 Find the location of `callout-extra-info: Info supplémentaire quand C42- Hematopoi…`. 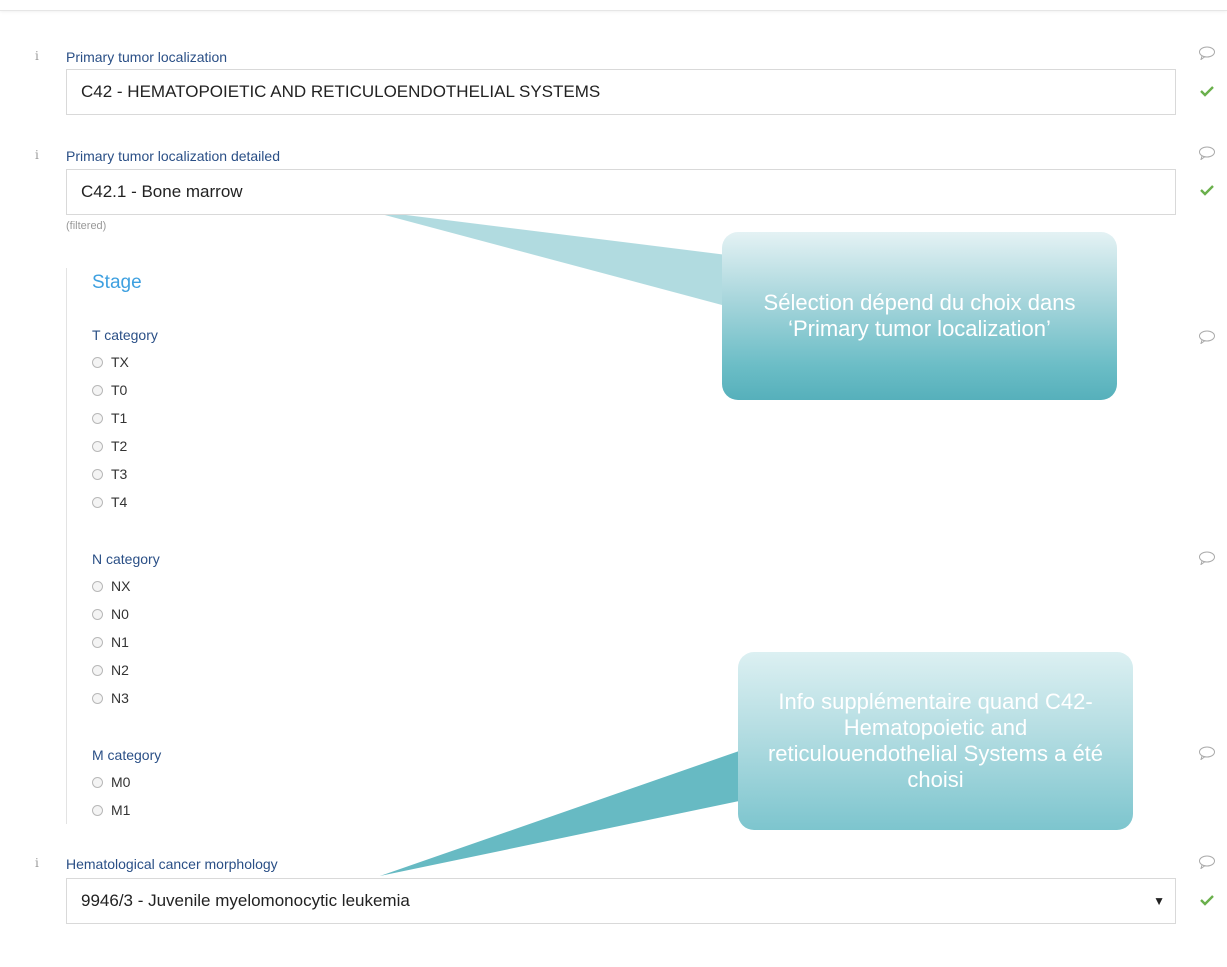

callout-extra-info: Info supplémentaire quand C42- Hematopoi… is located at coordinates (935, 741).